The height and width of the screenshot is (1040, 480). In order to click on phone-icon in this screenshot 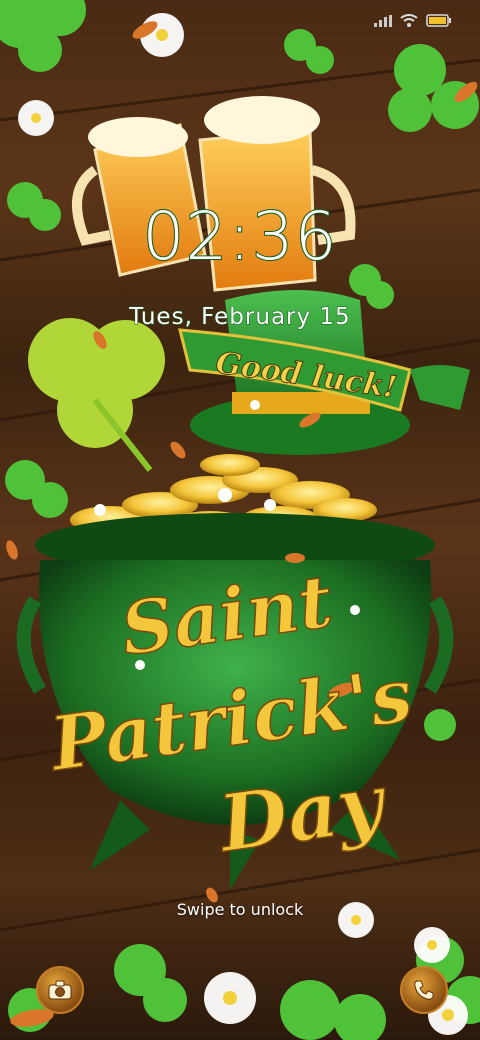, I will do `click(424, 990)`.